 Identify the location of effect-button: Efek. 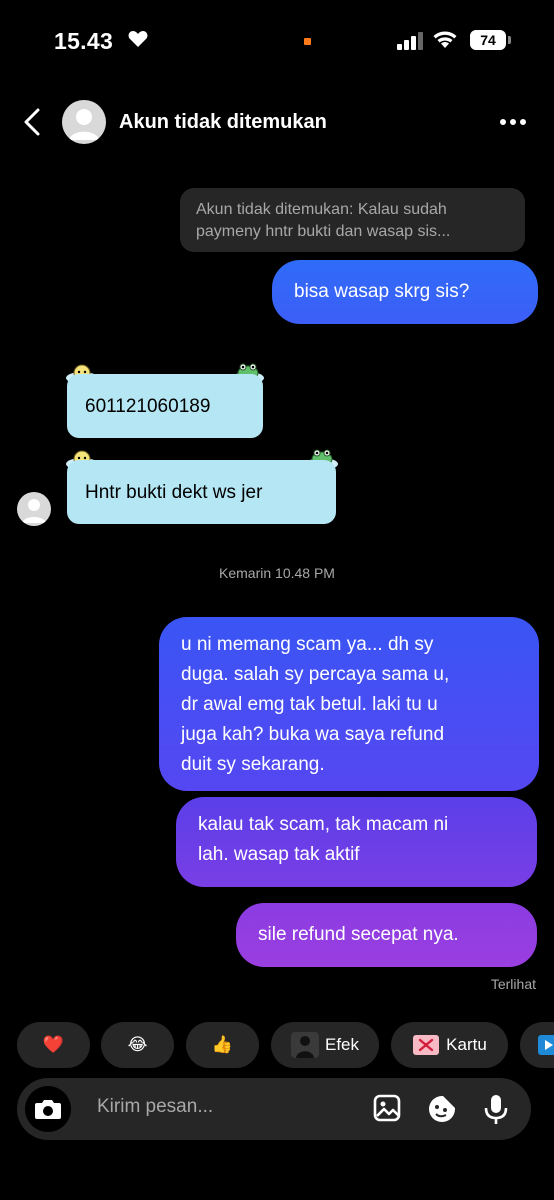
(325, 1045).